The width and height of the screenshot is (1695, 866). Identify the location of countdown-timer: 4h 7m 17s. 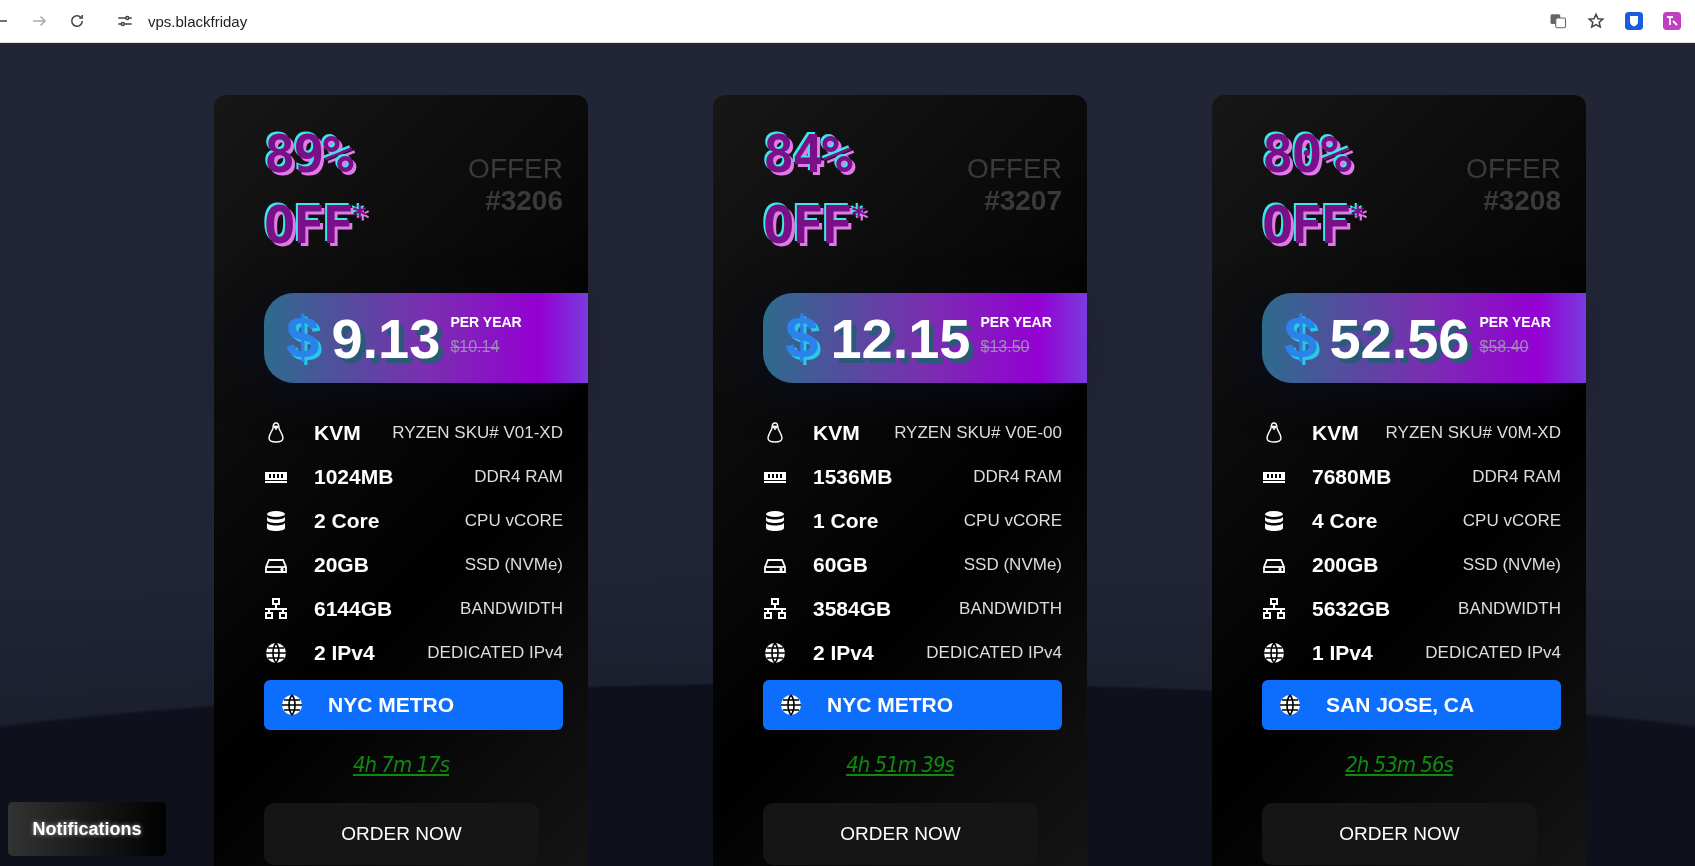
(401, 764).